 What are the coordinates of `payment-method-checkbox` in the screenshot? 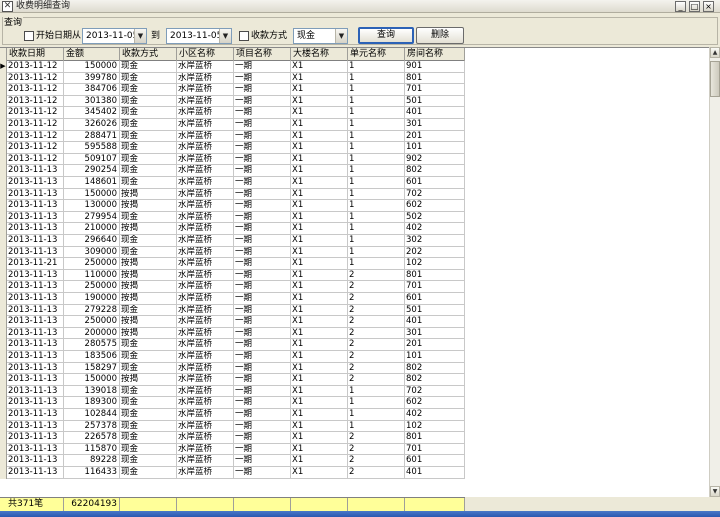 It's located at (244, 36).